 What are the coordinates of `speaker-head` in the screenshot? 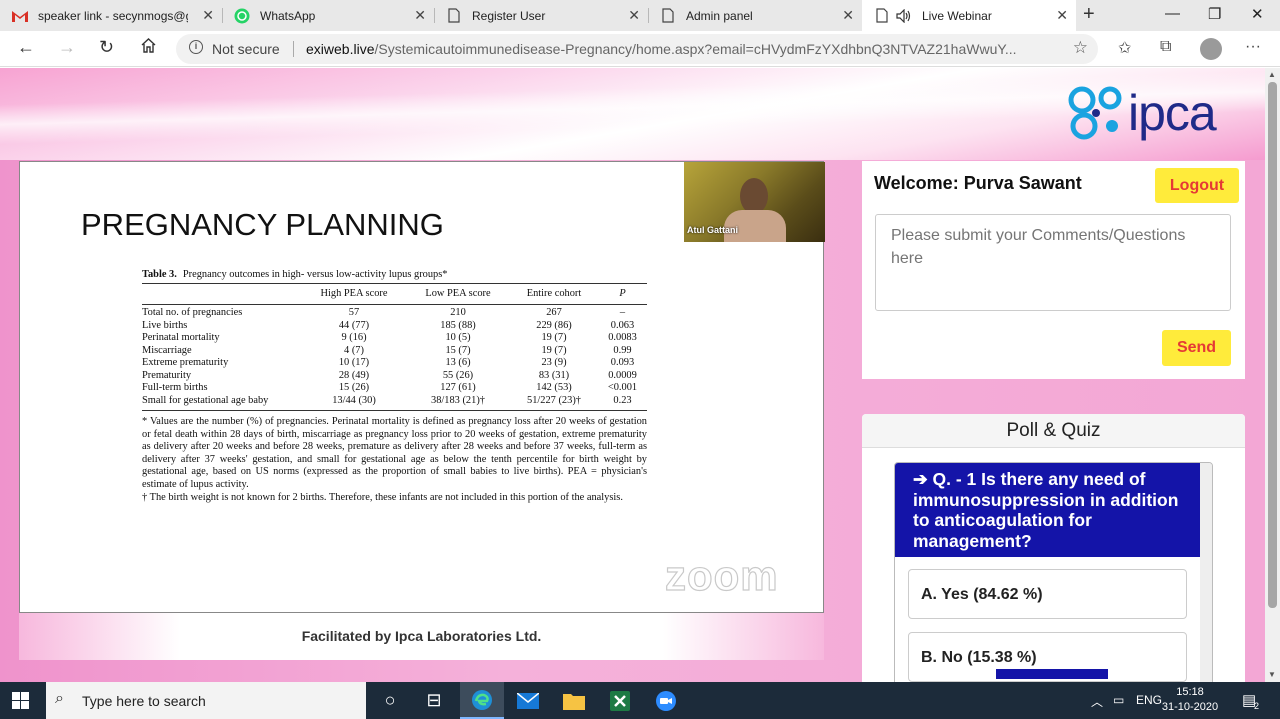 It's located at (754, 196).